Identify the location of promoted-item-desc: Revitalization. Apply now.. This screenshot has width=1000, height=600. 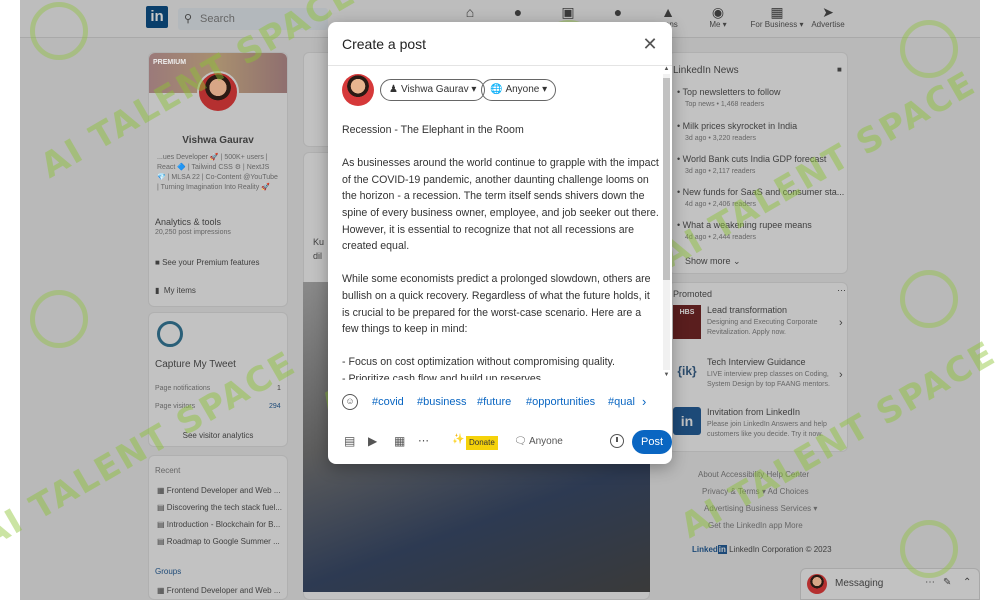
(746, 332).